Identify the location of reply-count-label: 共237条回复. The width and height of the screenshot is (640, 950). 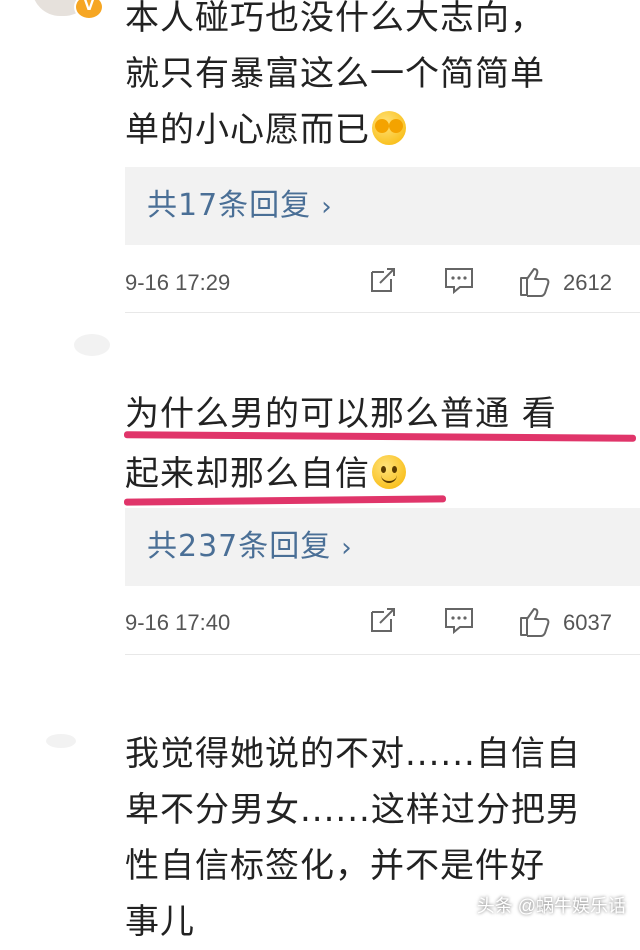
(239, 546).